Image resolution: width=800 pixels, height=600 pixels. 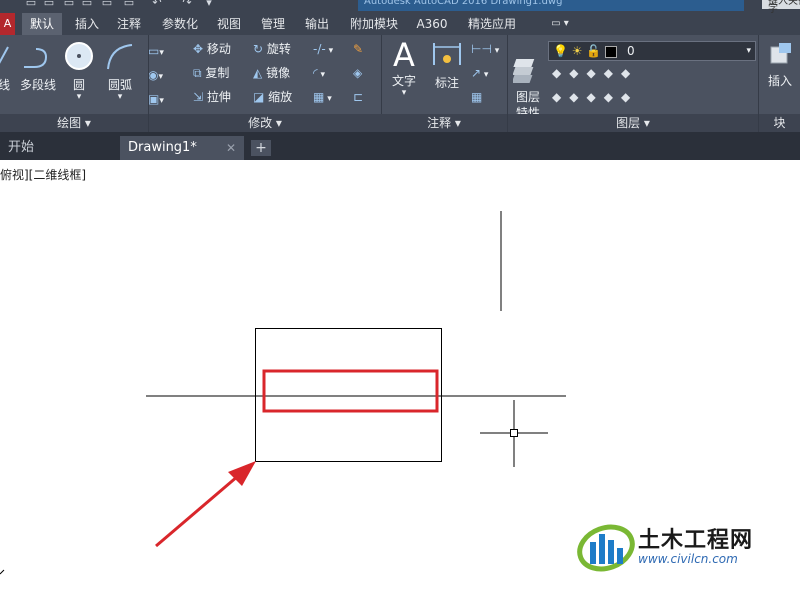 What do you see at coordinates (578, 73) in the screenshot?
I see `layer-off-icon: ◆` at bounding box center [578, 73].